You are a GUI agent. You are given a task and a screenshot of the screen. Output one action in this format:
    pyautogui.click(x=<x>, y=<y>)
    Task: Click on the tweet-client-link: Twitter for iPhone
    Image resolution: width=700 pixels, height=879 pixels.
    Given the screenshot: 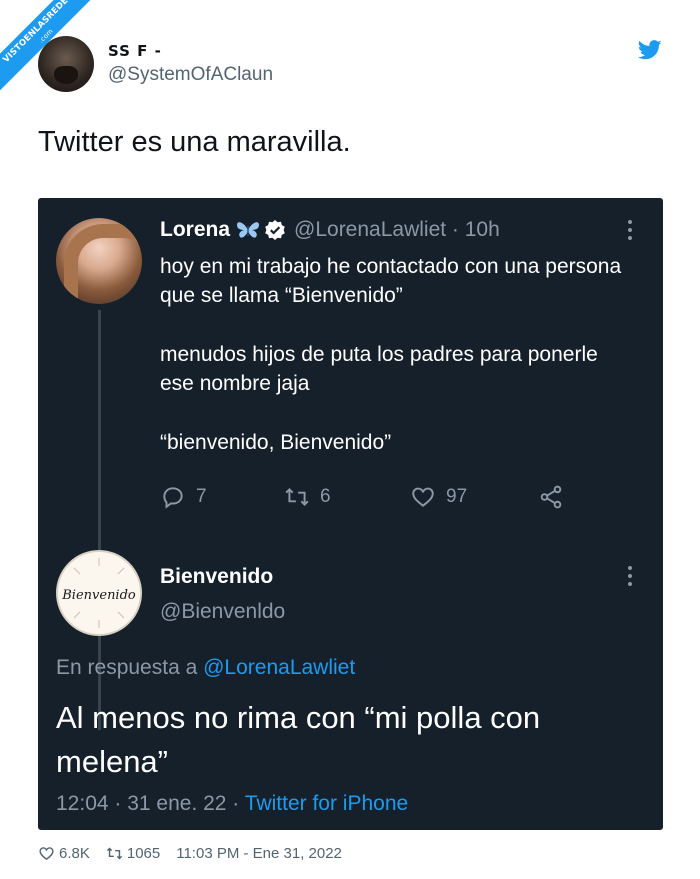 What is the action you would take?
    pyautogui.click(x=326, y=803)
    